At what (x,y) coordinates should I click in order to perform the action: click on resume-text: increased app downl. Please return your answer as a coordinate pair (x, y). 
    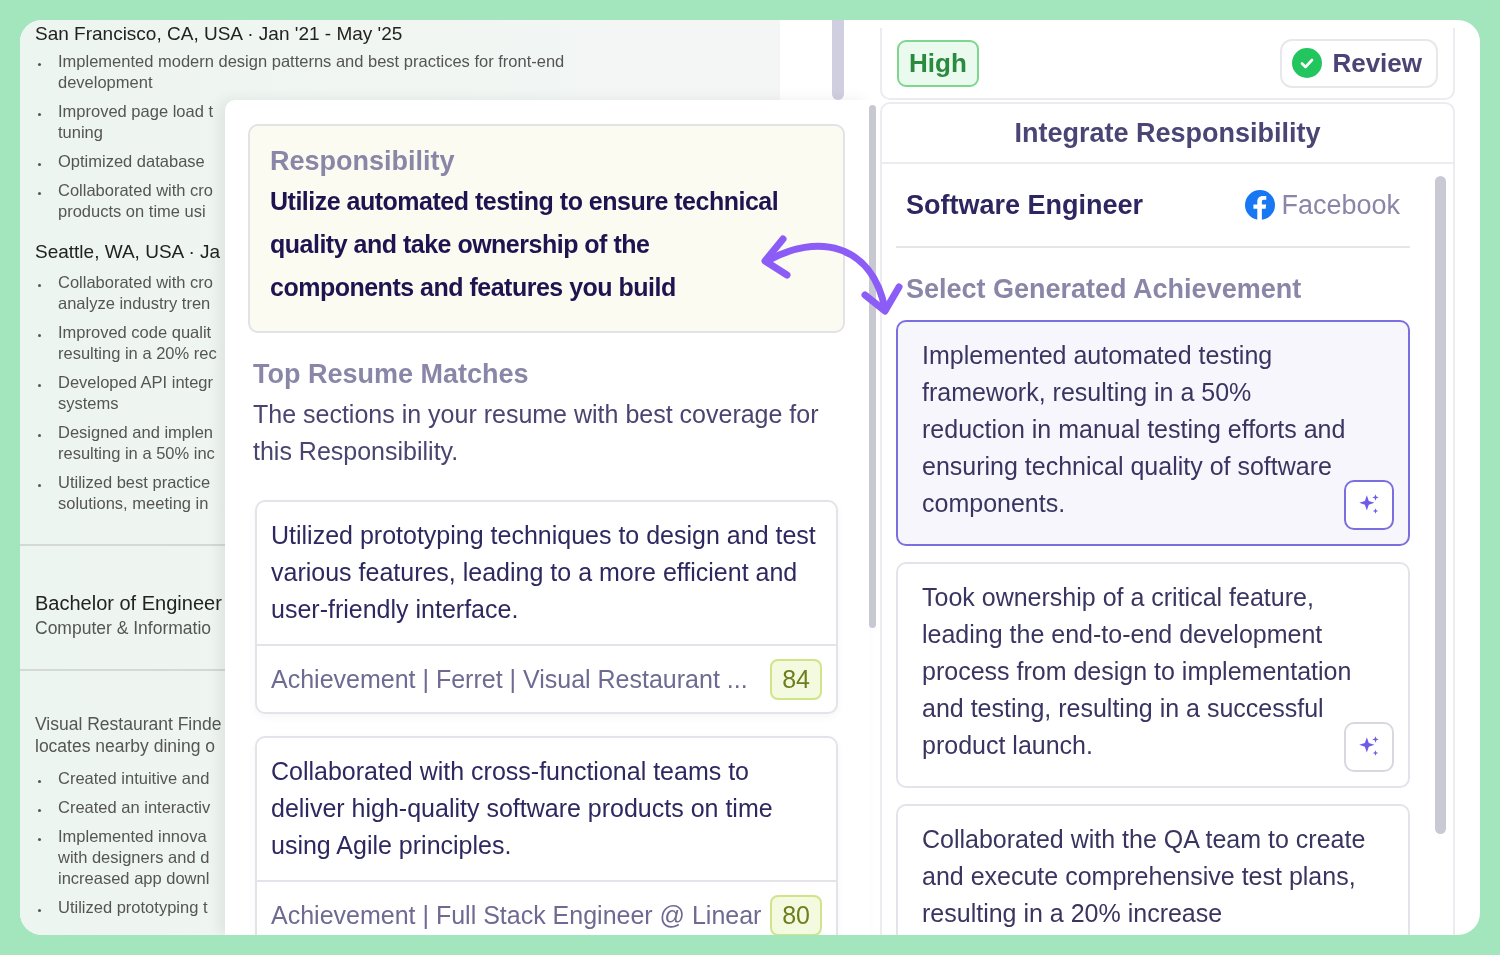
    Looking at the image, I should click on (134, 878).